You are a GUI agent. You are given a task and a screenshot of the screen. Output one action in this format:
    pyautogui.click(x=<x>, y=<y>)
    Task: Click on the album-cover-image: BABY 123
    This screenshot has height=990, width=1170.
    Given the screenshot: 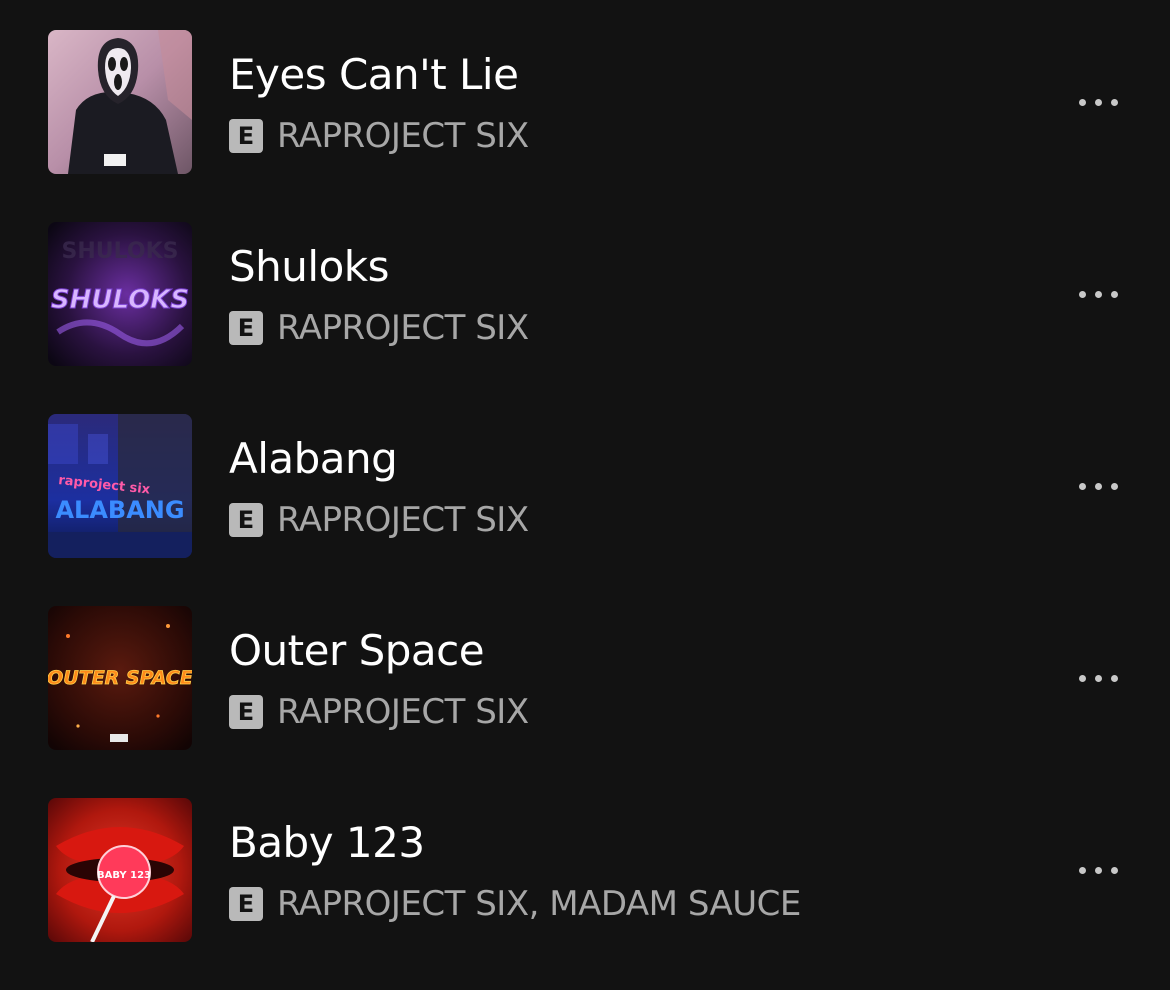 What is the action you would take?
    pyautogui.click(x=120, y=870)
    